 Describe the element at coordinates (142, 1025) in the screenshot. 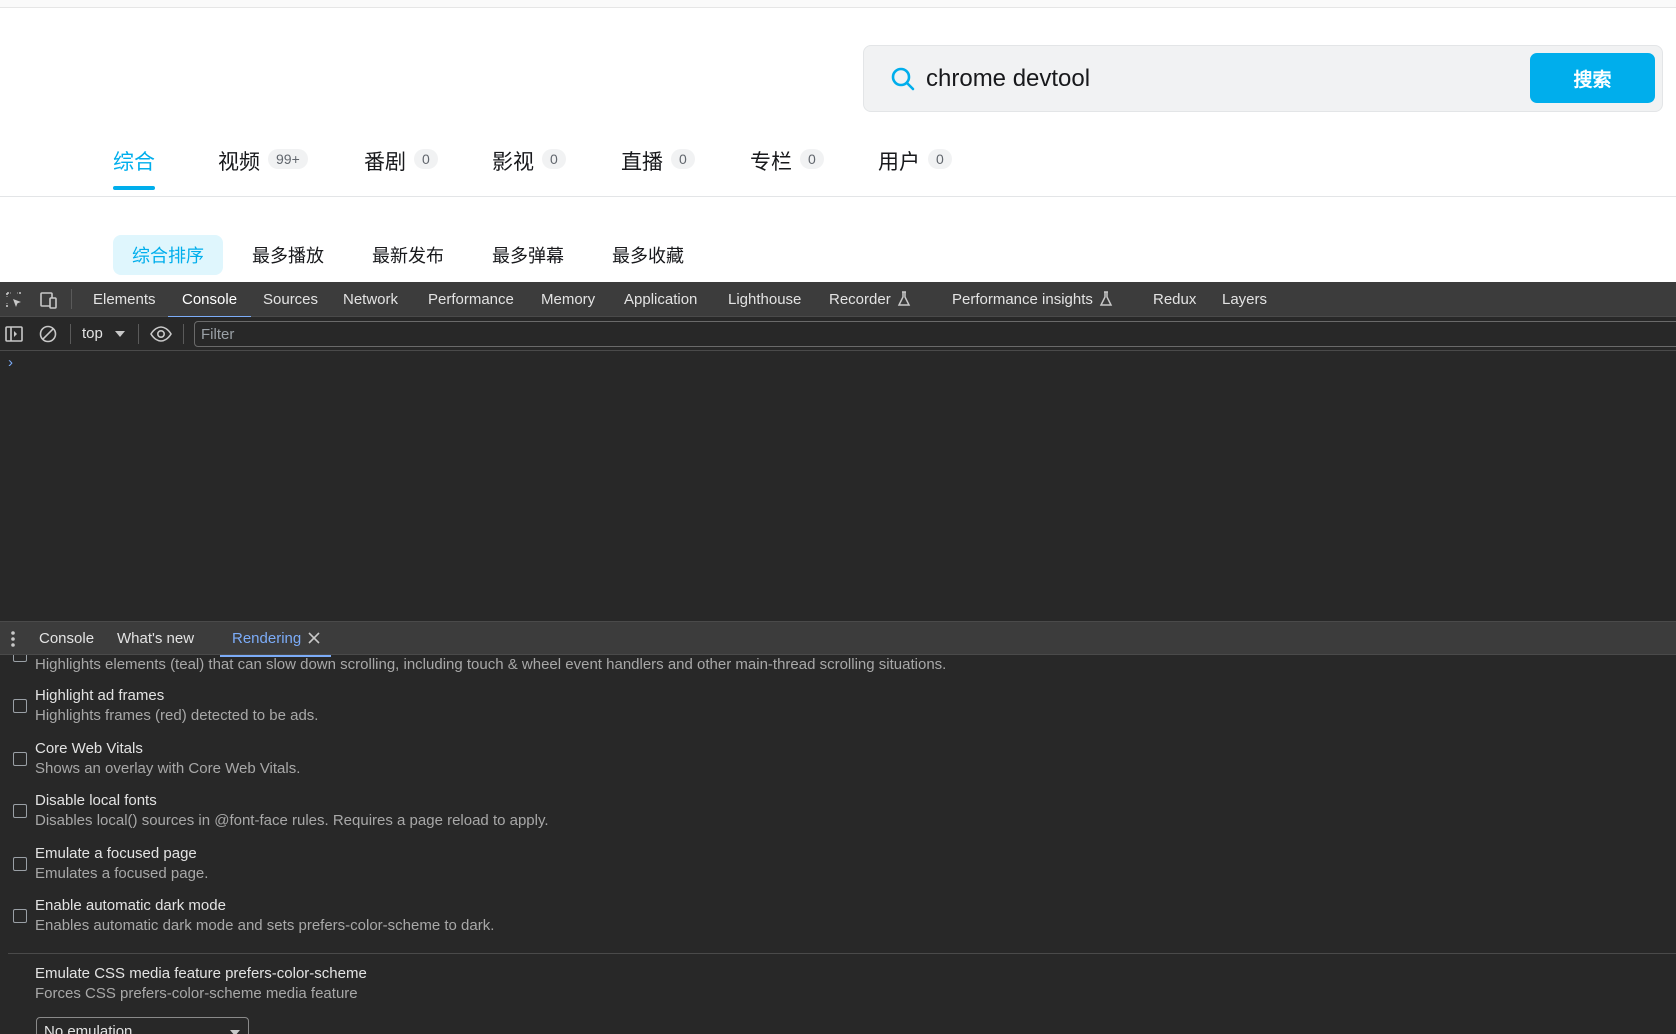

I see `prefers-color-scheme-select: No emulation` at that location.